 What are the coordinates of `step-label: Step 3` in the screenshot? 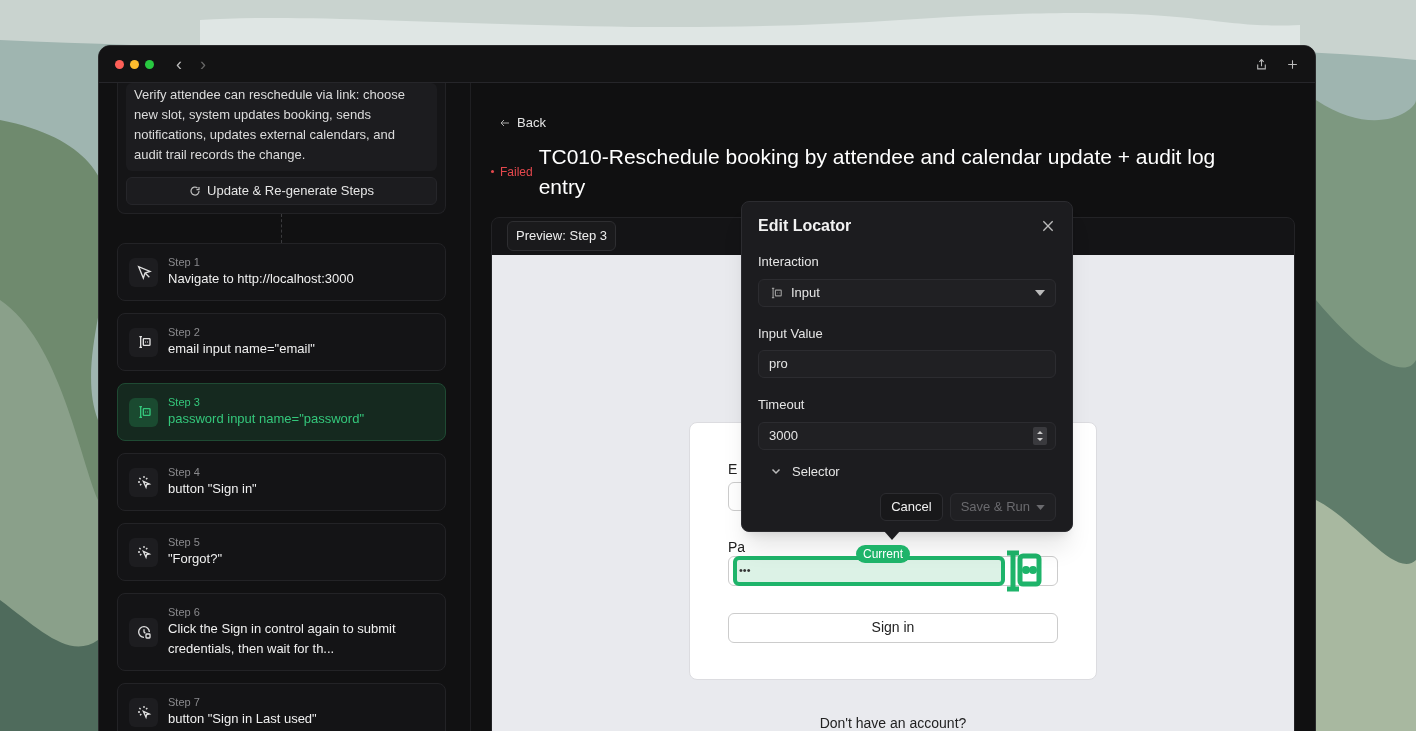 It's located at (184, 402).